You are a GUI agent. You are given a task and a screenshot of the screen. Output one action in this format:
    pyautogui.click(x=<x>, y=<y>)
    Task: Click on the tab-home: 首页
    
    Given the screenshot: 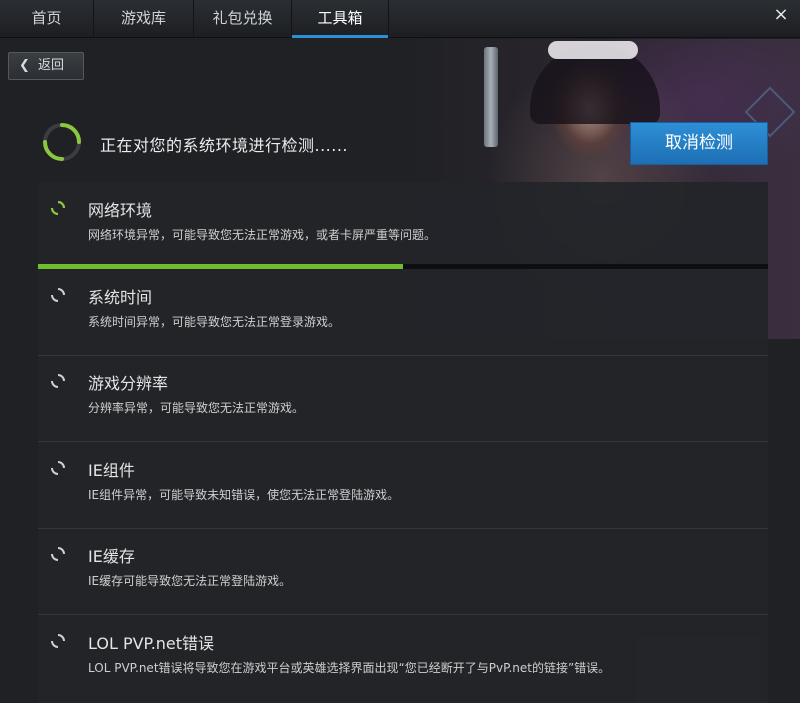 What is the action you would take?
    pyautogui.click(x=47, y=19)
    